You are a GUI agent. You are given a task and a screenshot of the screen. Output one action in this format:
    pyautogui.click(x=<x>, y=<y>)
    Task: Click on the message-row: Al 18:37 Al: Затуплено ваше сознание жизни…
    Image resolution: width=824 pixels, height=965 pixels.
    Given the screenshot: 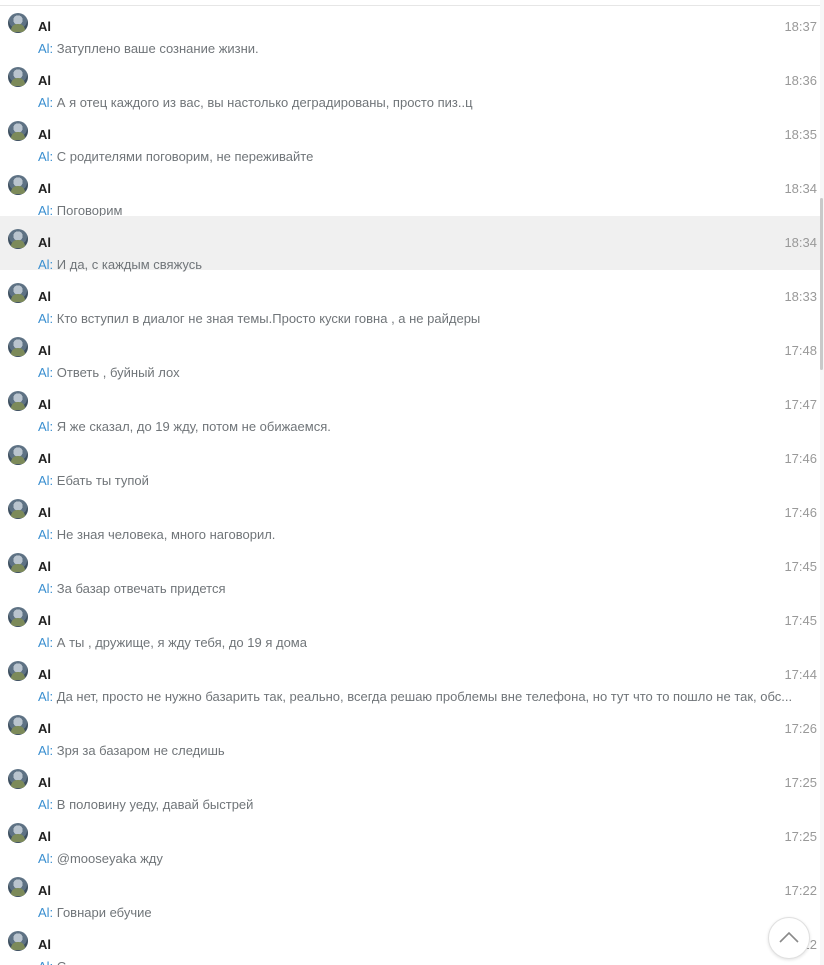 What is the action you would take?
    pyautogui.click(x=410, y=28)
    